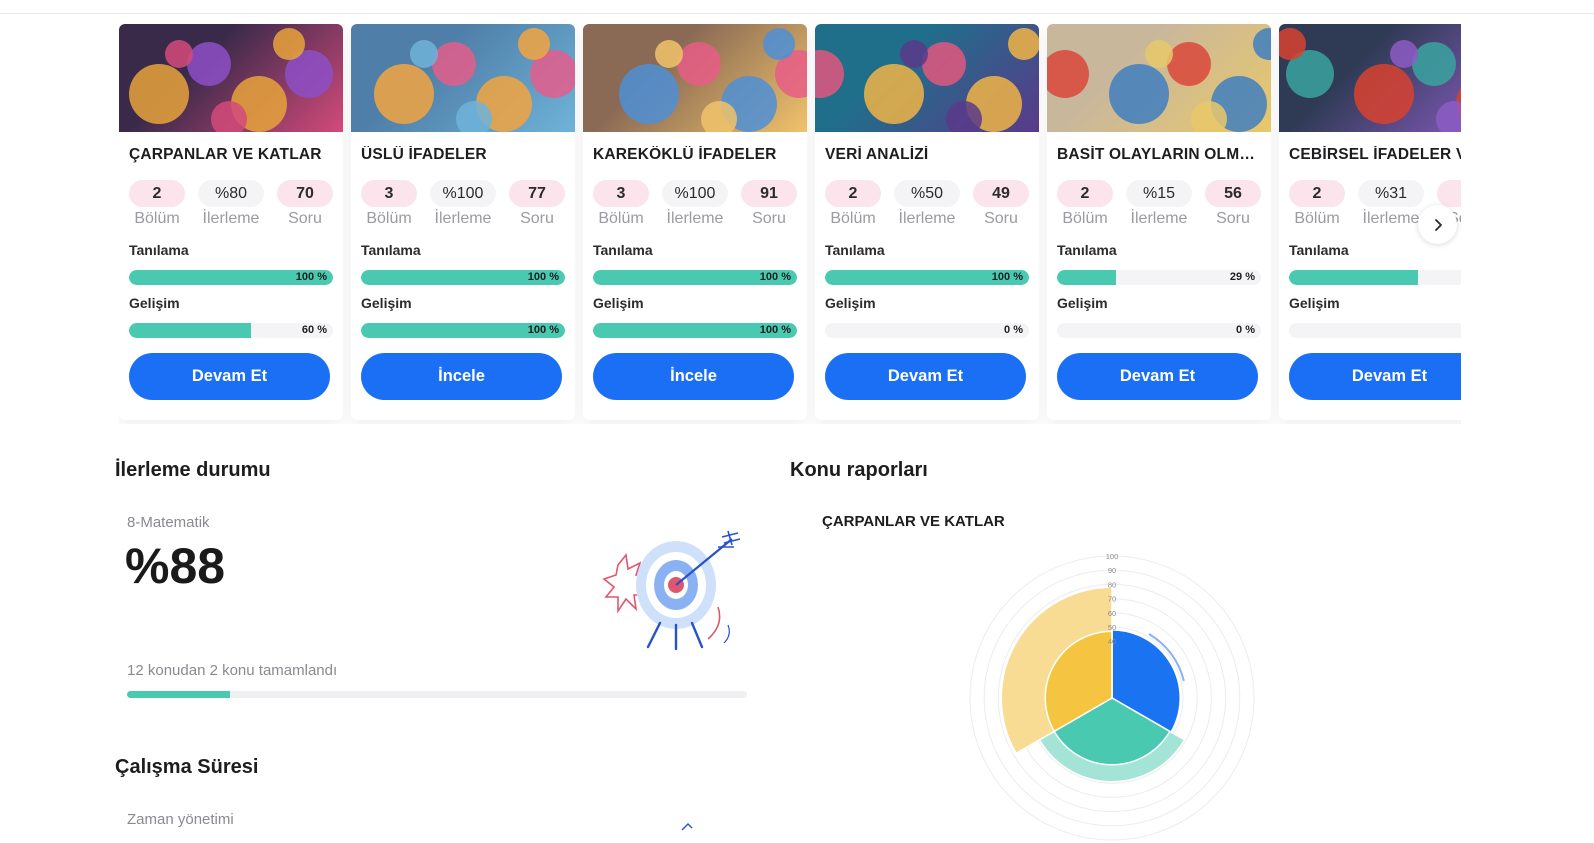  I want to click on topic-card-title: ÇARPANLAR VE KATLAR, so click(225, 154).